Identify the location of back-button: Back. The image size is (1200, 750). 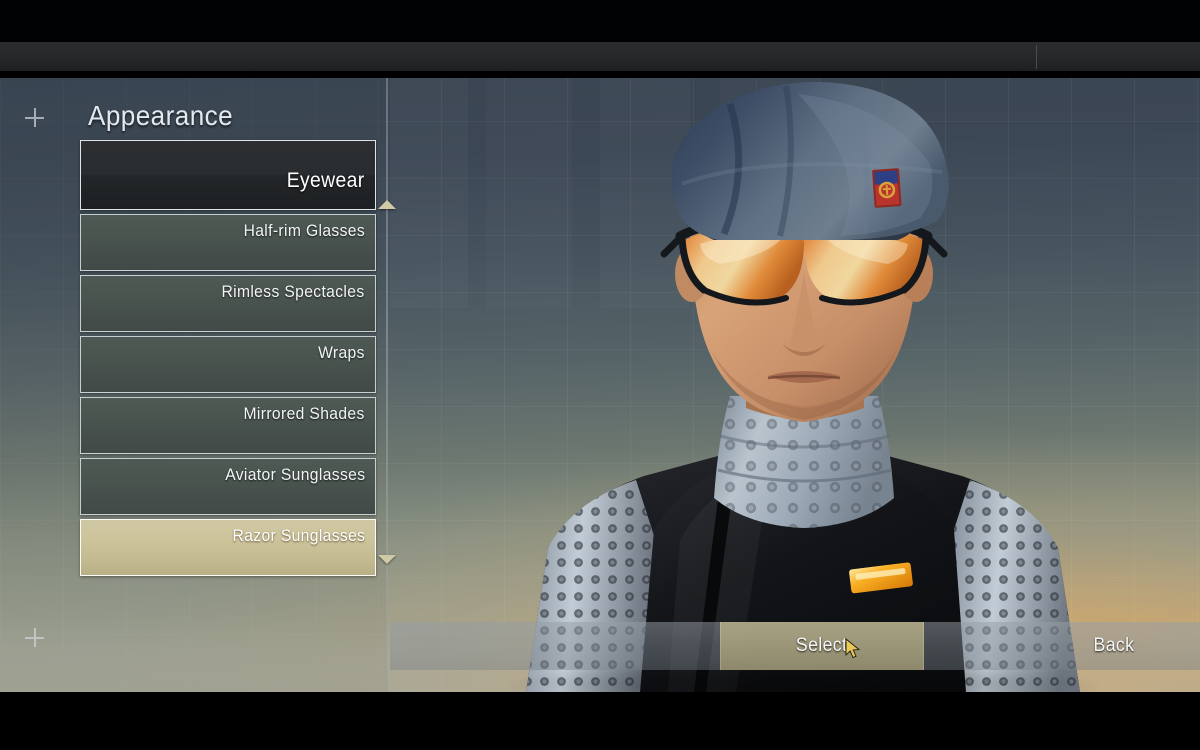
(1114, 646).